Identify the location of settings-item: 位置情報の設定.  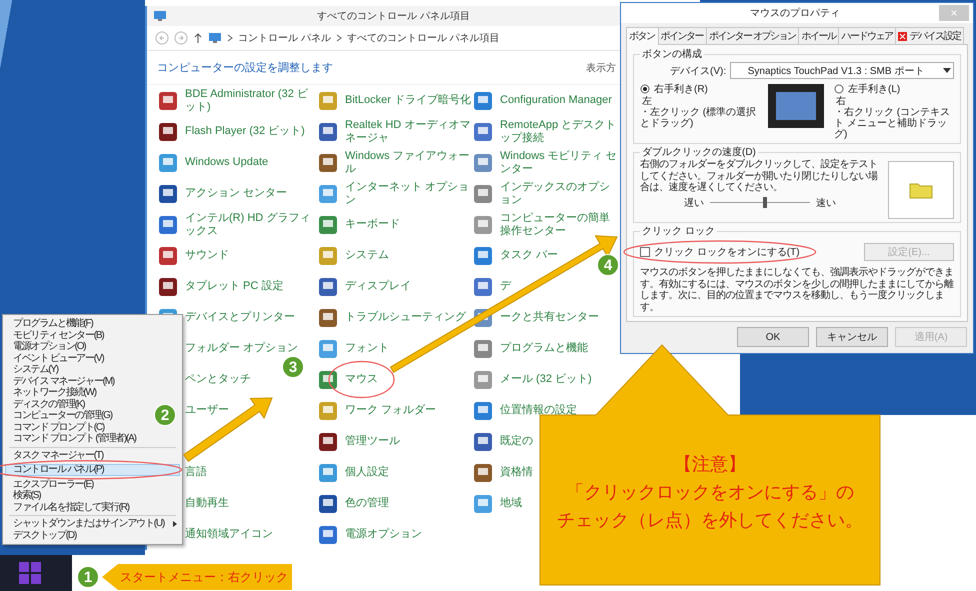
(538, 410).